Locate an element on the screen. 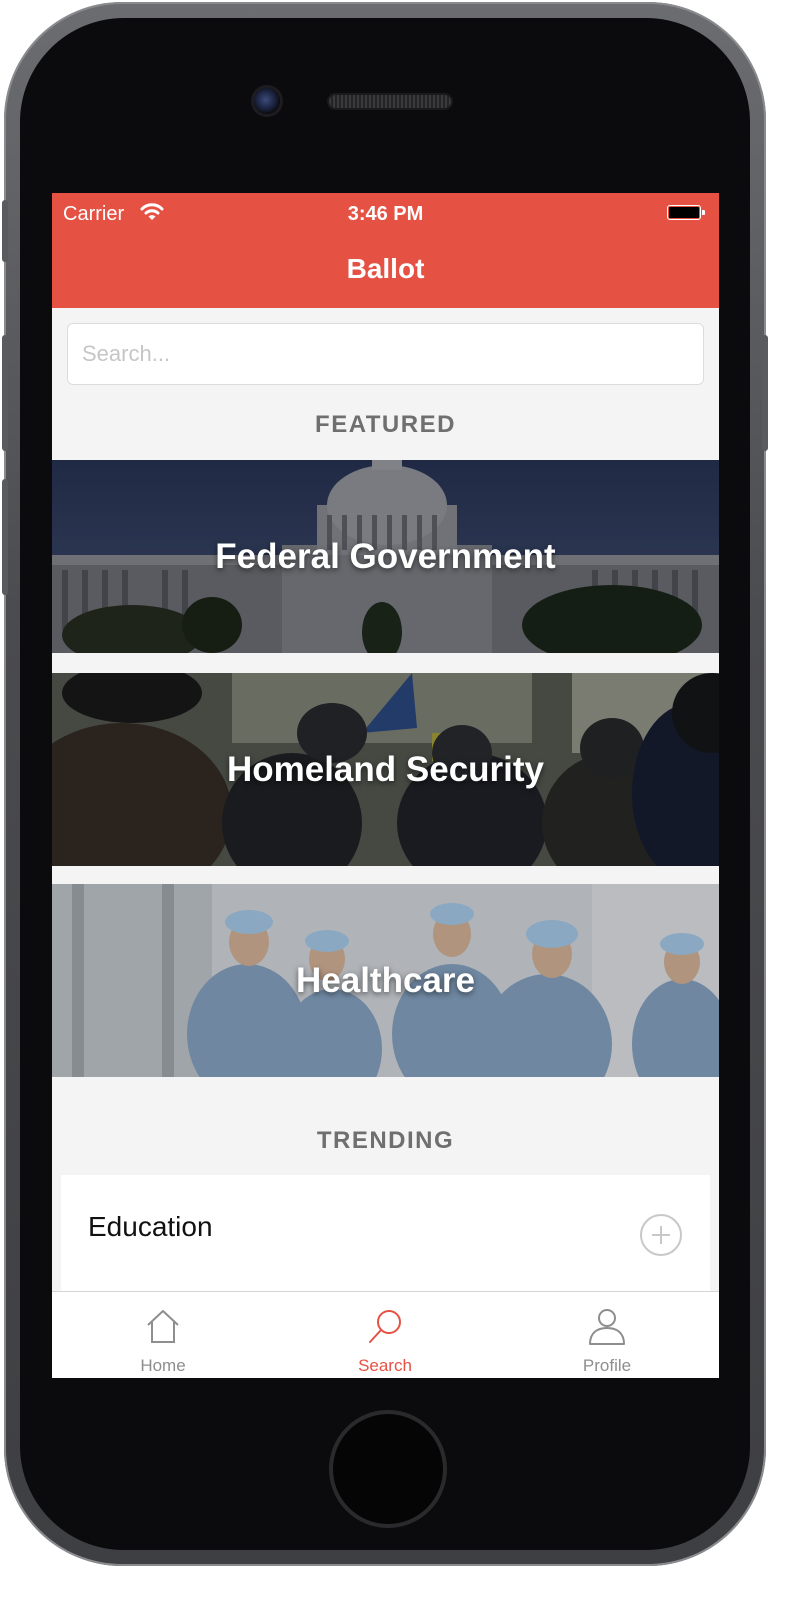 The image size is (797, 1623). volume-up-button is located at coordinates (5, 393).